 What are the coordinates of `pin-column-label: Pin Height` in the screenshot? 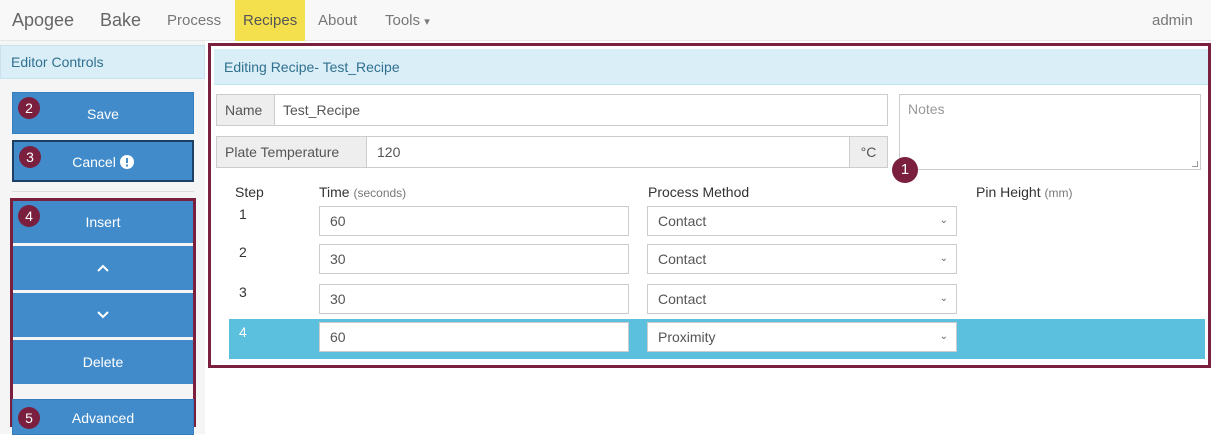 It's located at (1008, 192).